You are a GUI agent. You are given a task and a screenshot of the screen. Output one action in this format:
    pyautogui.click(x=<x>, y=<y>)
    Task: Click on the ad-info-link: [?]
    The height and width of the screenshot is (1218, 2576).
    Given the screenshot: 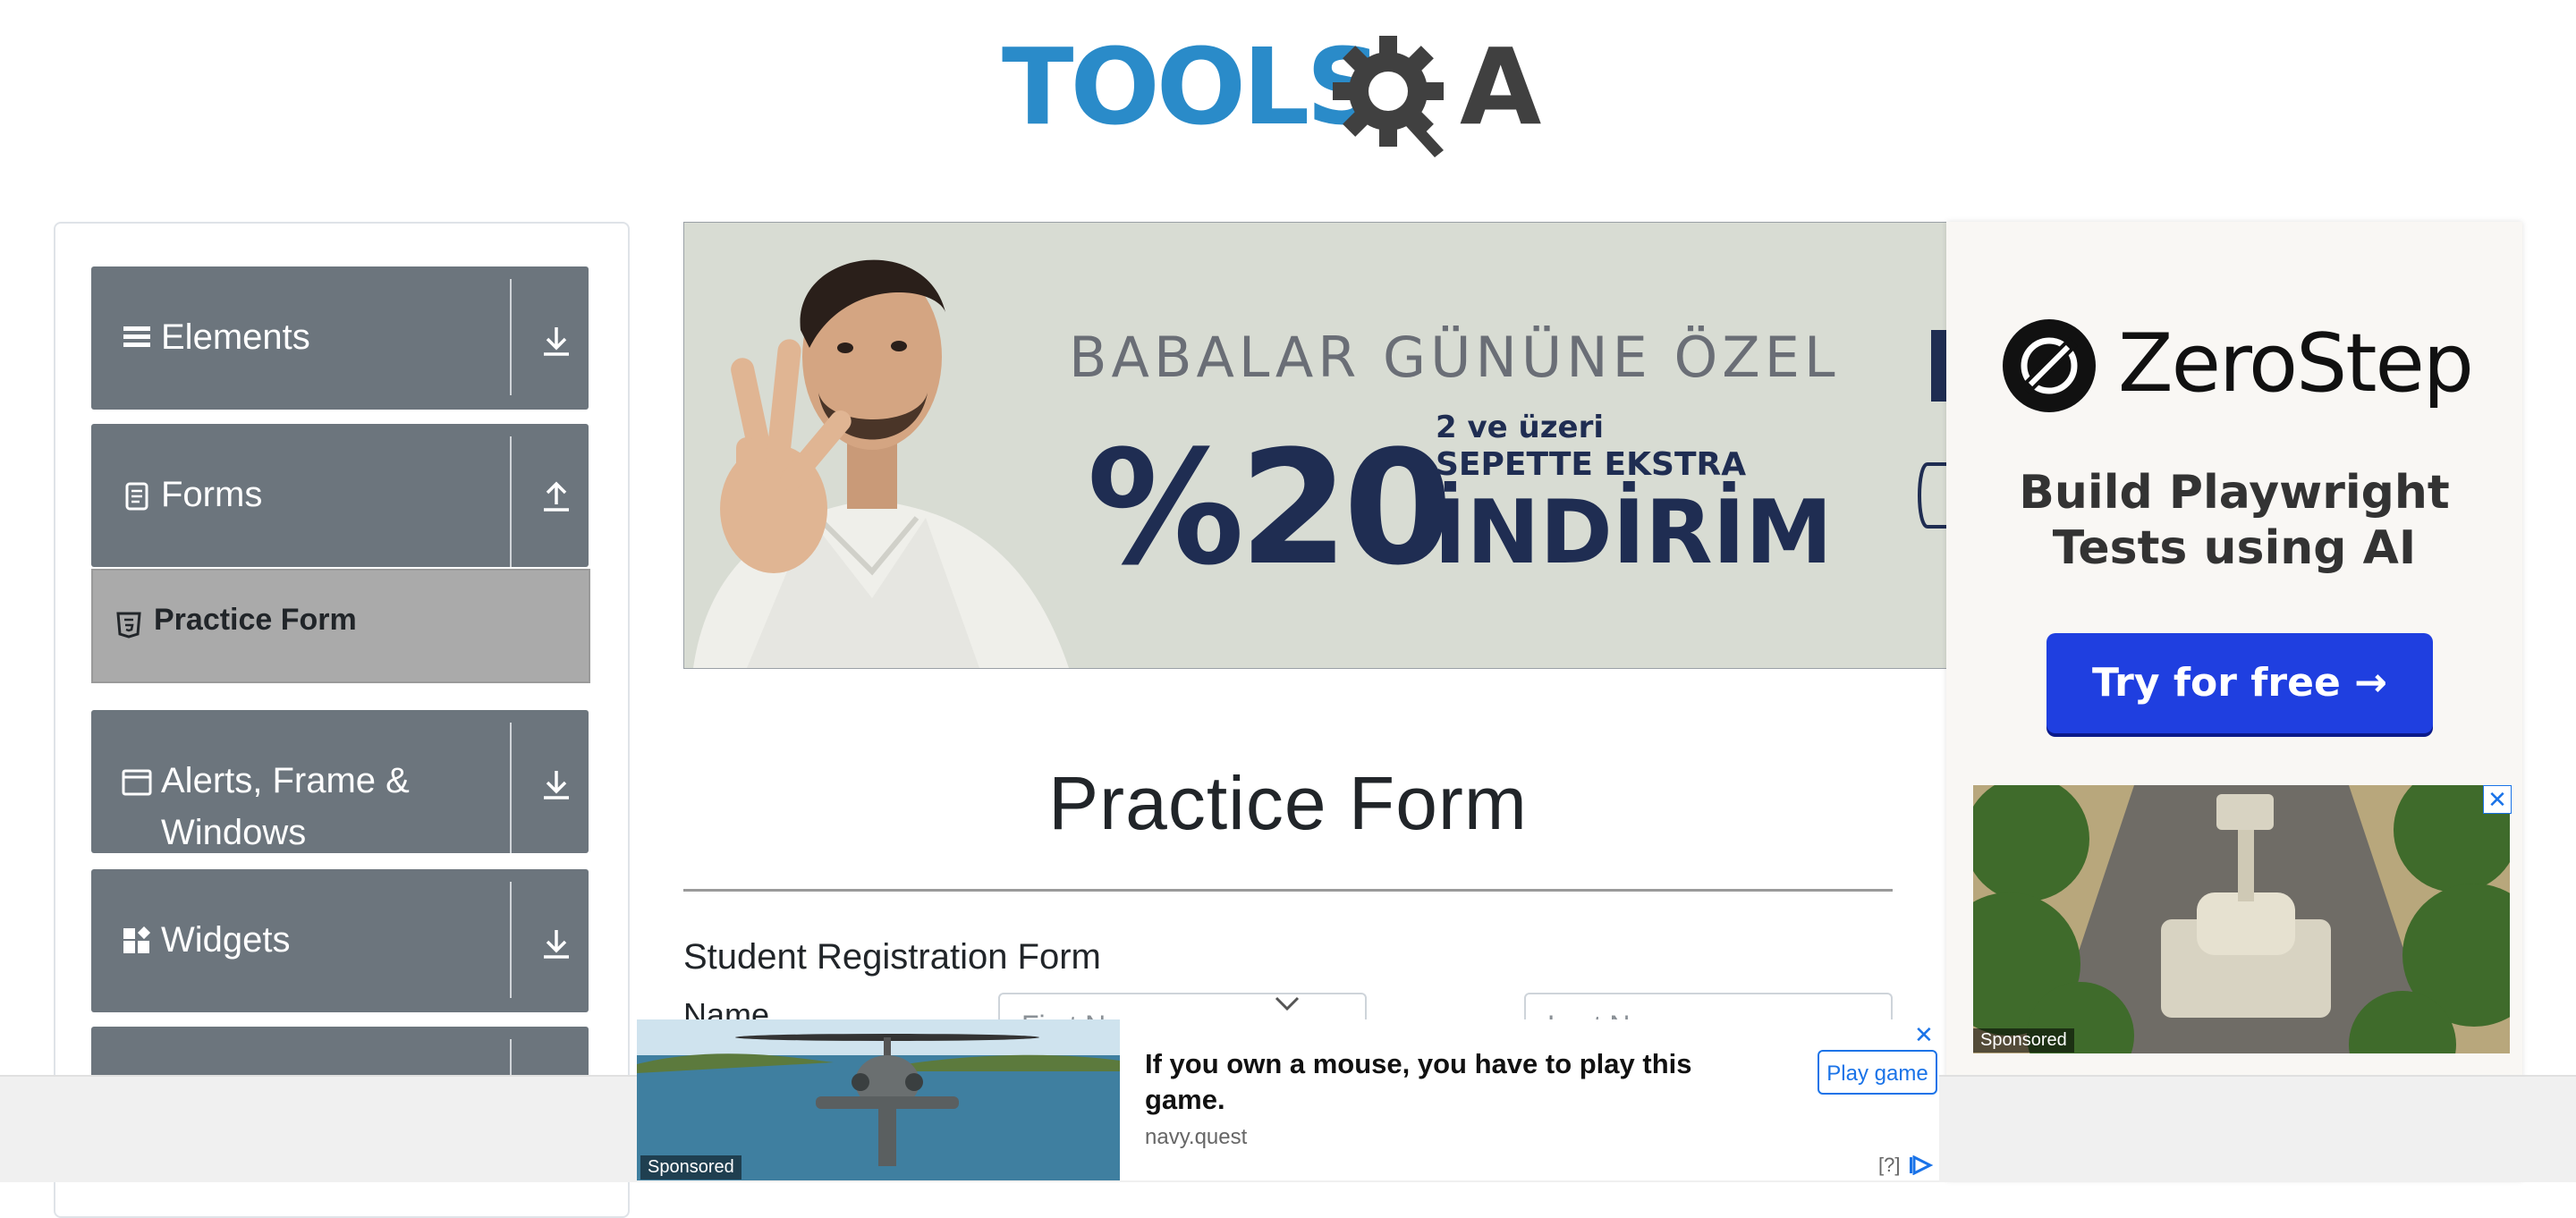 What is the action you would take?
    pyautogui.click(x=1889, y=1165)
    